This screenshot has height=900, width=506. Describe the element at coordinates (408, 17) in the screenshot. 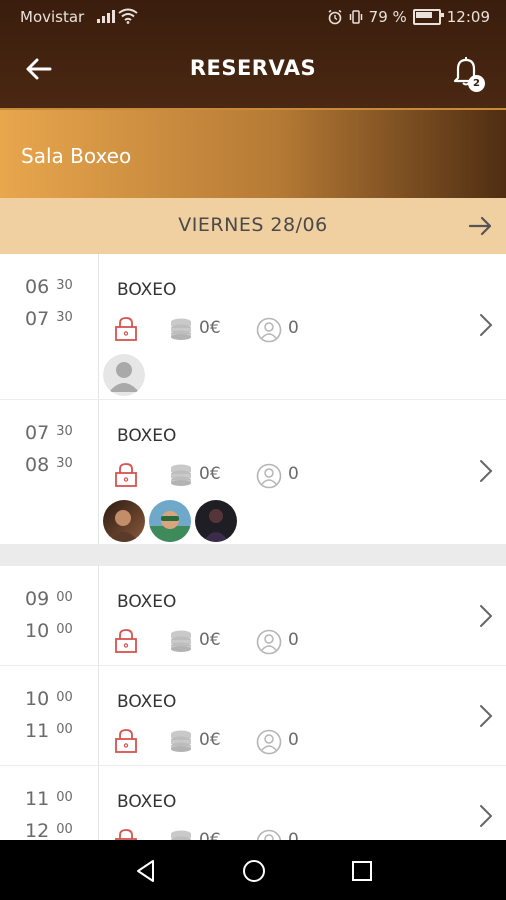

I see `status-right: 79 % 12:09` at that location.